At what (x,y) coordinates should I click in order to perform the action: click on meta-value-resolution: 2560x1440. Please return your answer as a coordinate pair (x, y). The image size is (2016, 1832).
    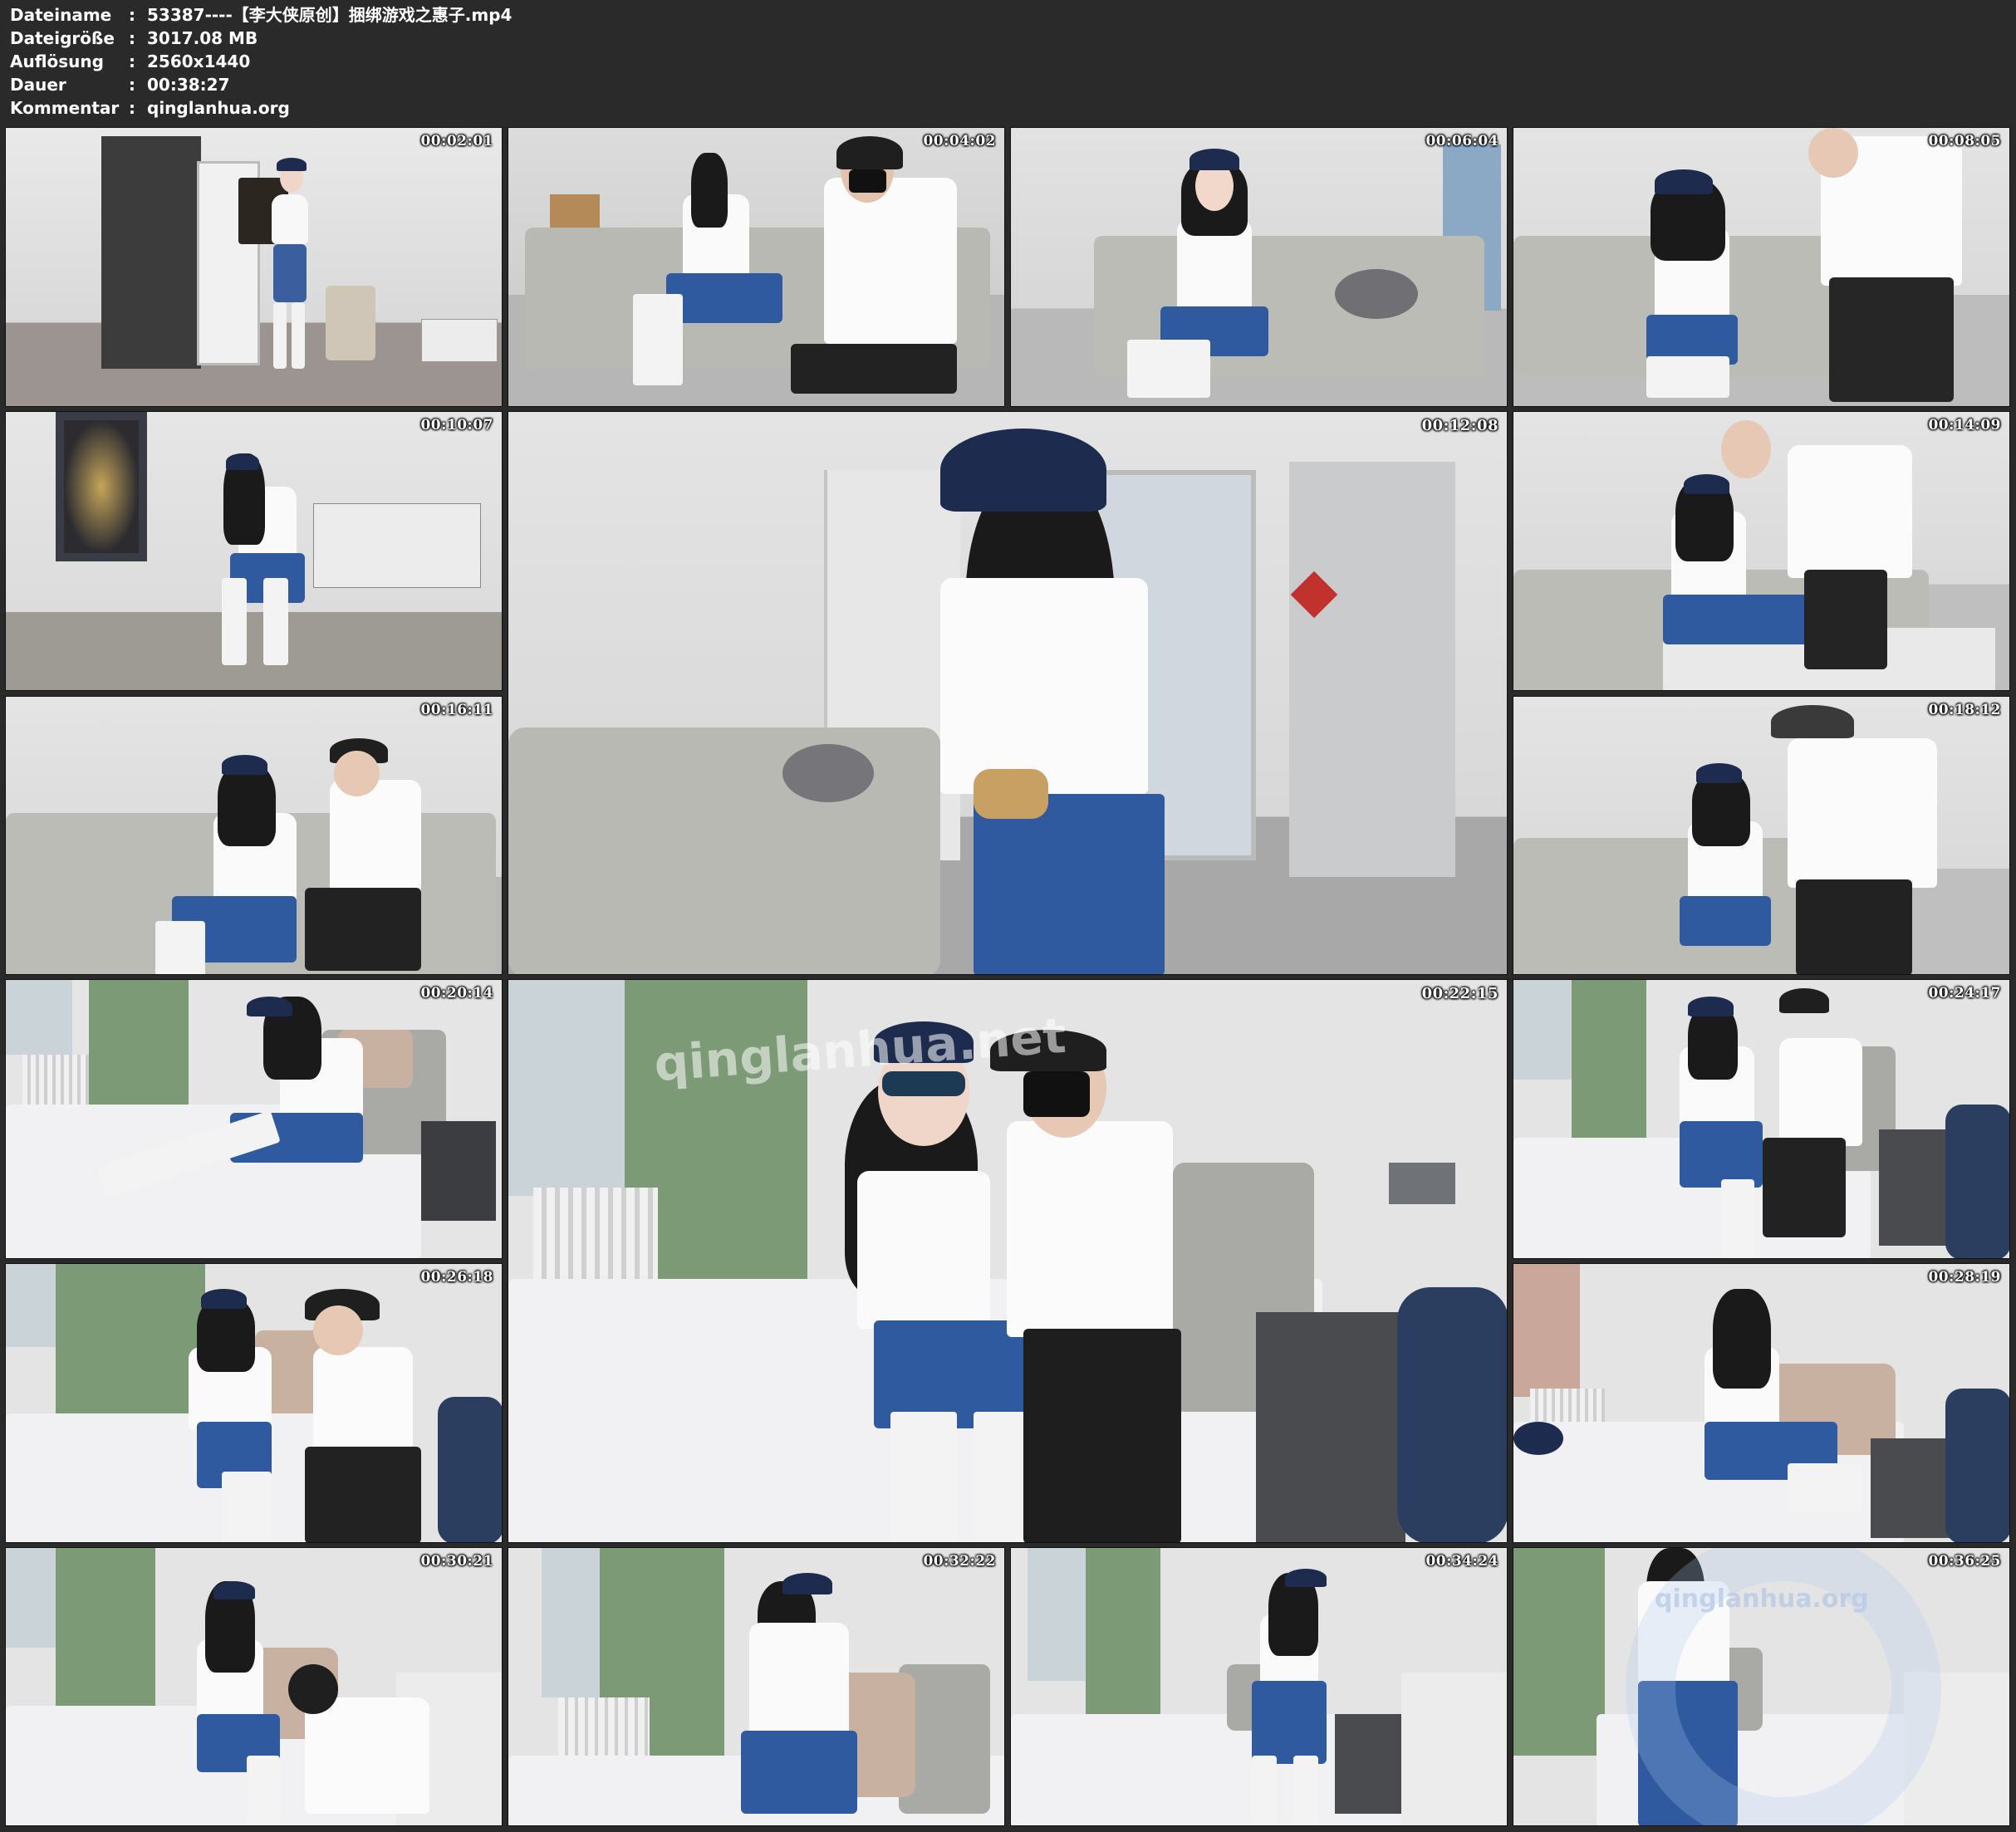
    Looking at the image, I should click on (199, 61).